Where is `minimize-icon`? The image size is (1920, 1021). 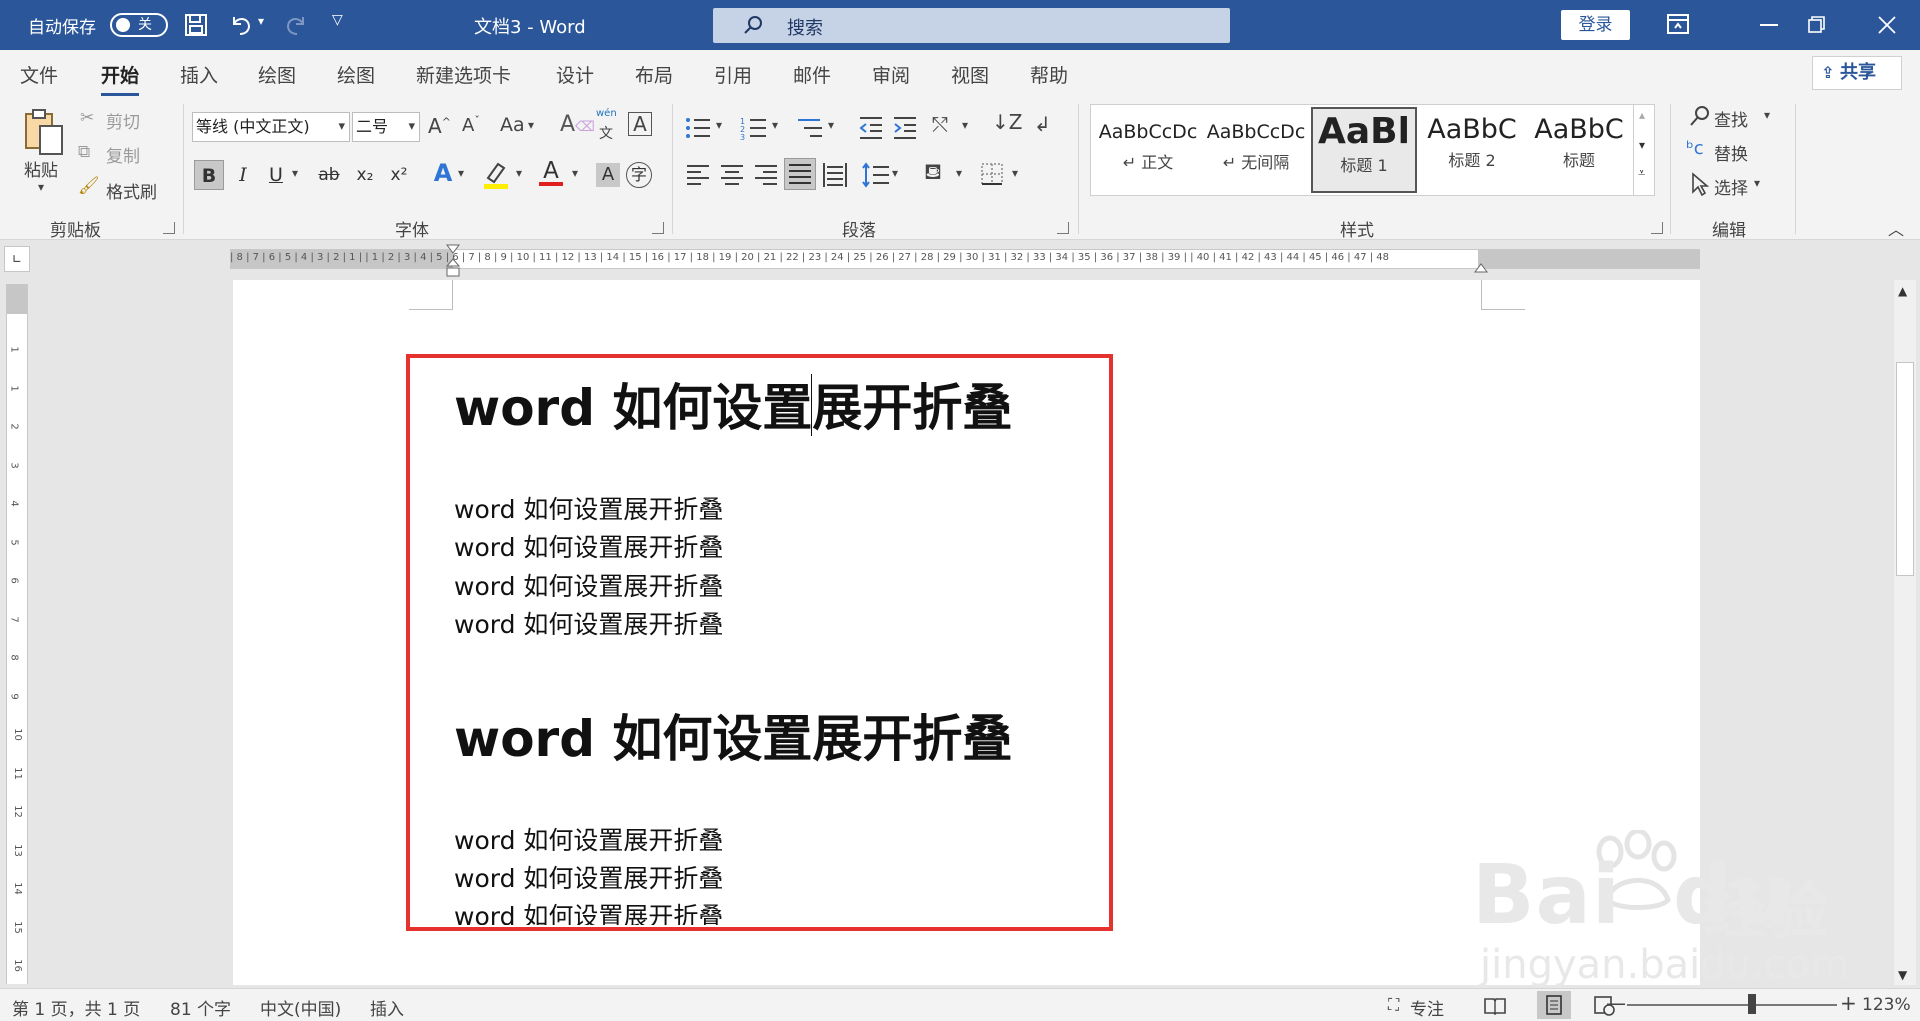
minimize-icon is located at coordinates (1769, 25).